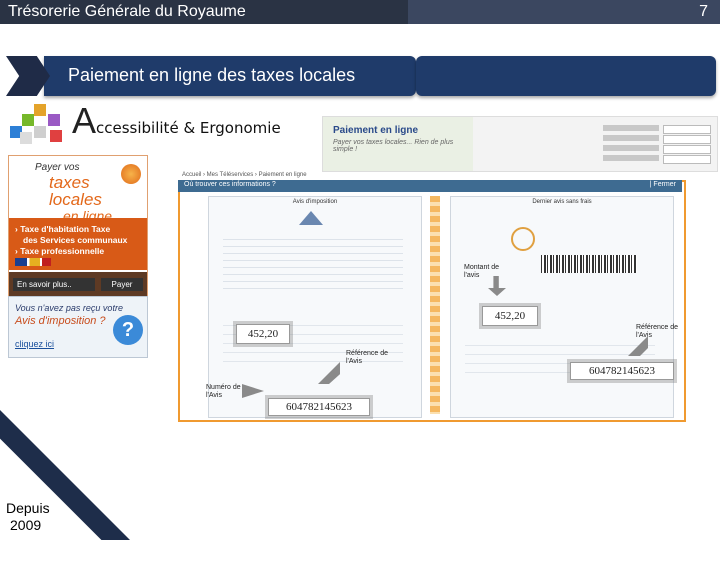 This screenshot has height=561, width=720. I want to click on help-header-bar: Où trouver ces informations ? | Fermer, so click(430, 186).